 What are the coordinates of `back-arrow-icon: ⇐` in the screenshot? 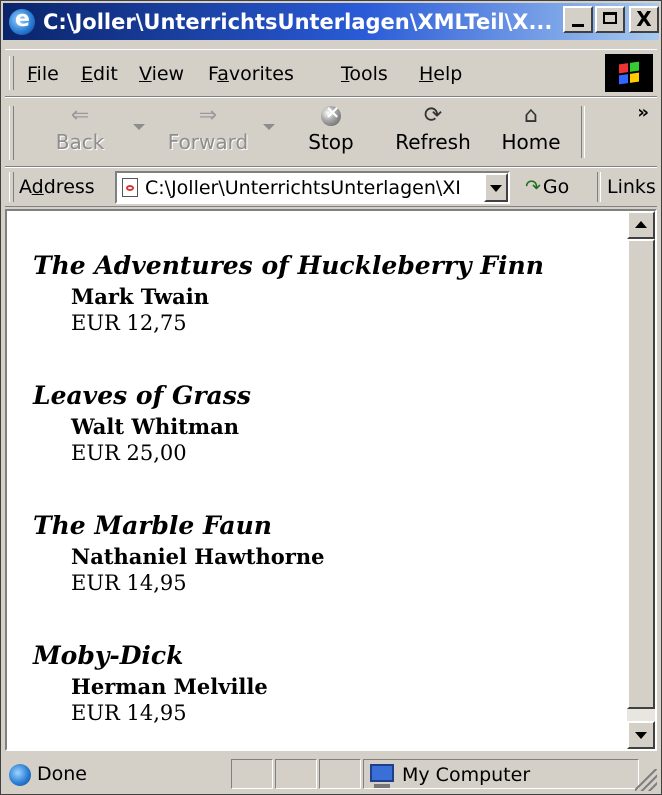 It's located at (80, 115).